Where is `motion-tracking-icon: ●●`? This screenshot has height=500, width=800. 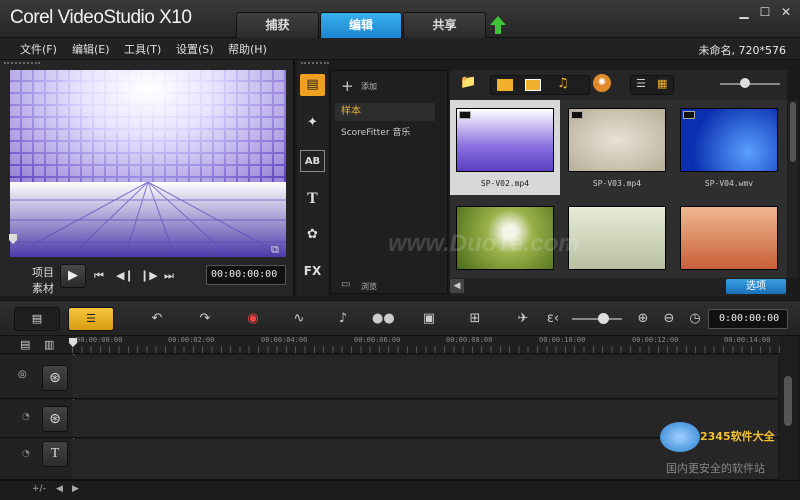 motion-tracking-icon: ●● is located at coordinates (383, 319).